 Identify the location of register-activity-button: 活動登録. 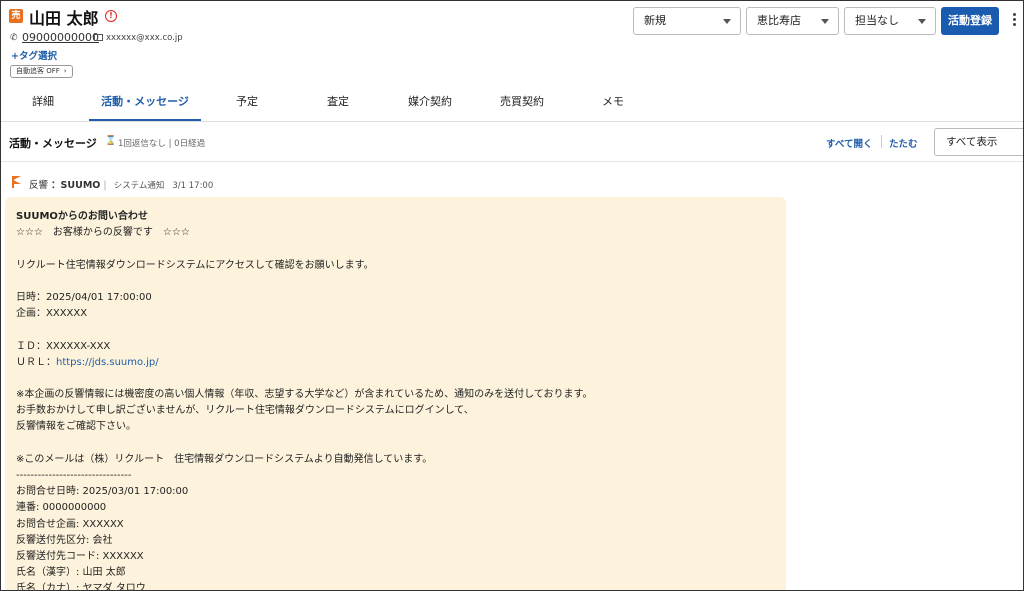
(970, 21).